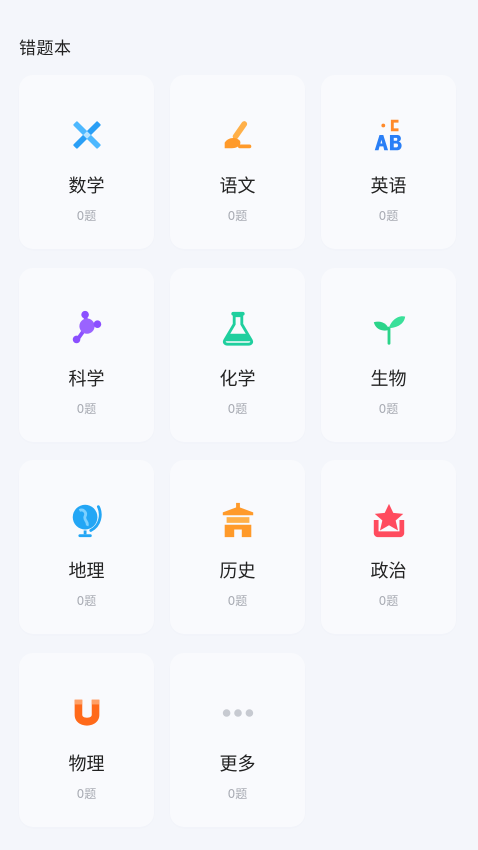  I want to click on star-icon, so click(389, 520).